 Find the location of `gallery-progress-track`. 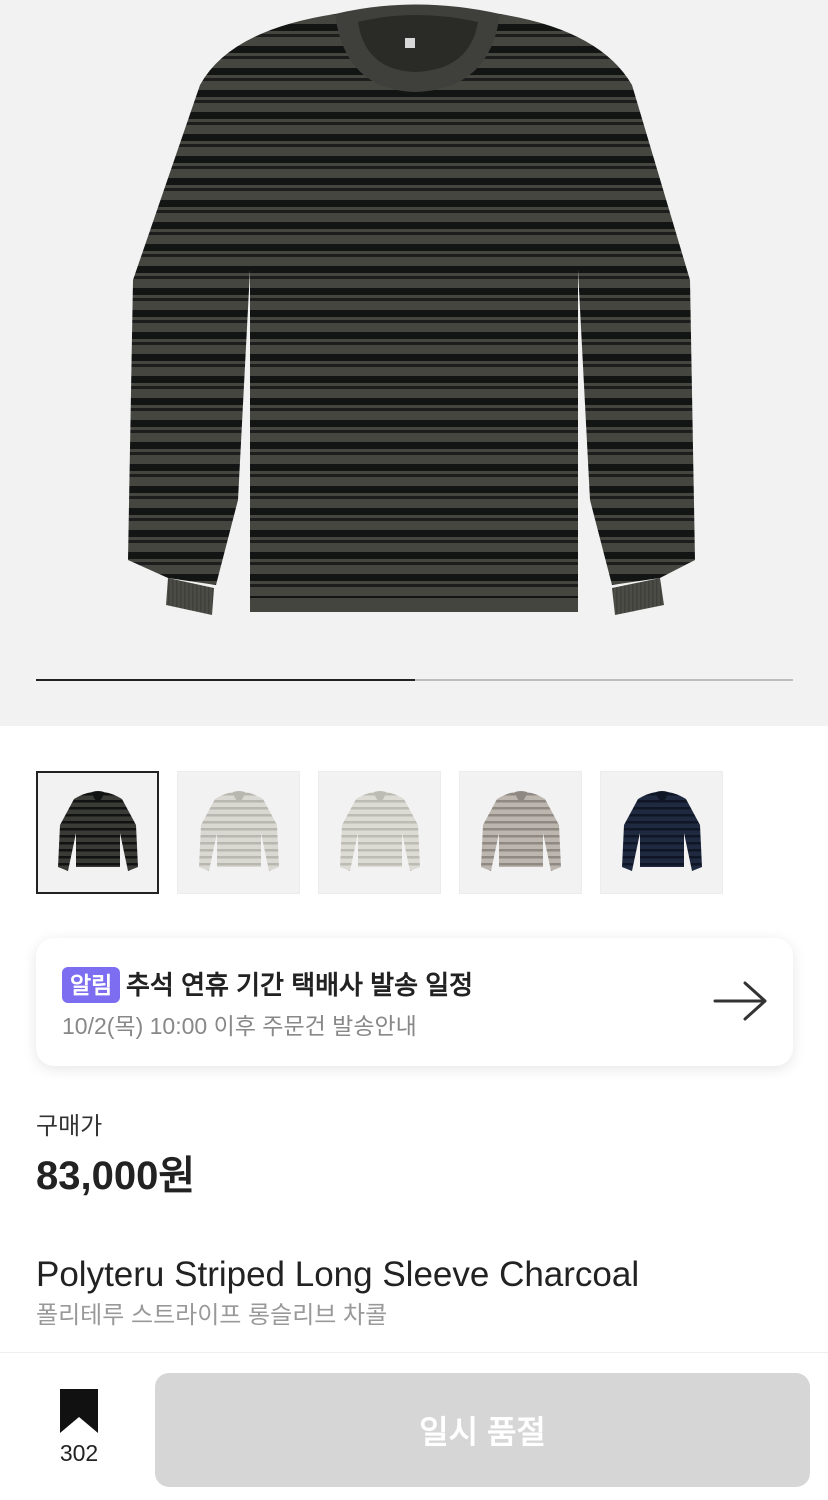

gallery-progress-track is located at coordinates (414, 680).